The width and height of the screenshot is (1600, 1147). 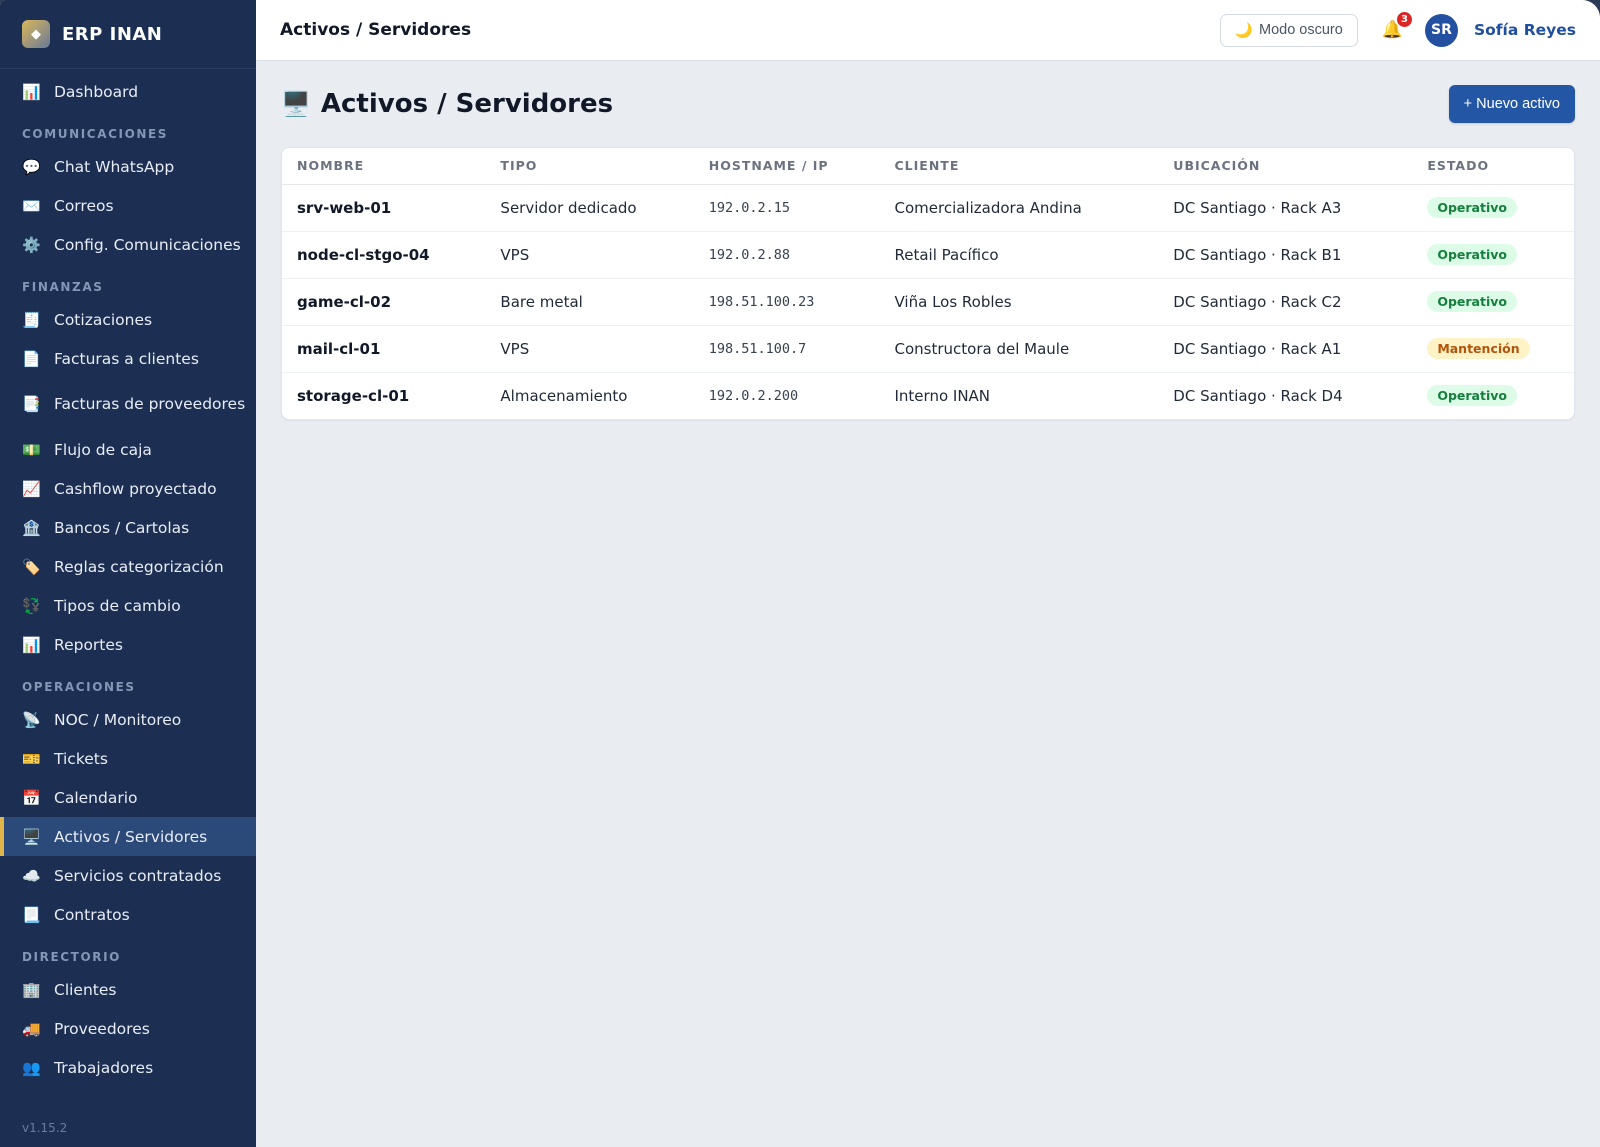 I want to click on notifications-badge: 3, so click(x=1404, y=19).